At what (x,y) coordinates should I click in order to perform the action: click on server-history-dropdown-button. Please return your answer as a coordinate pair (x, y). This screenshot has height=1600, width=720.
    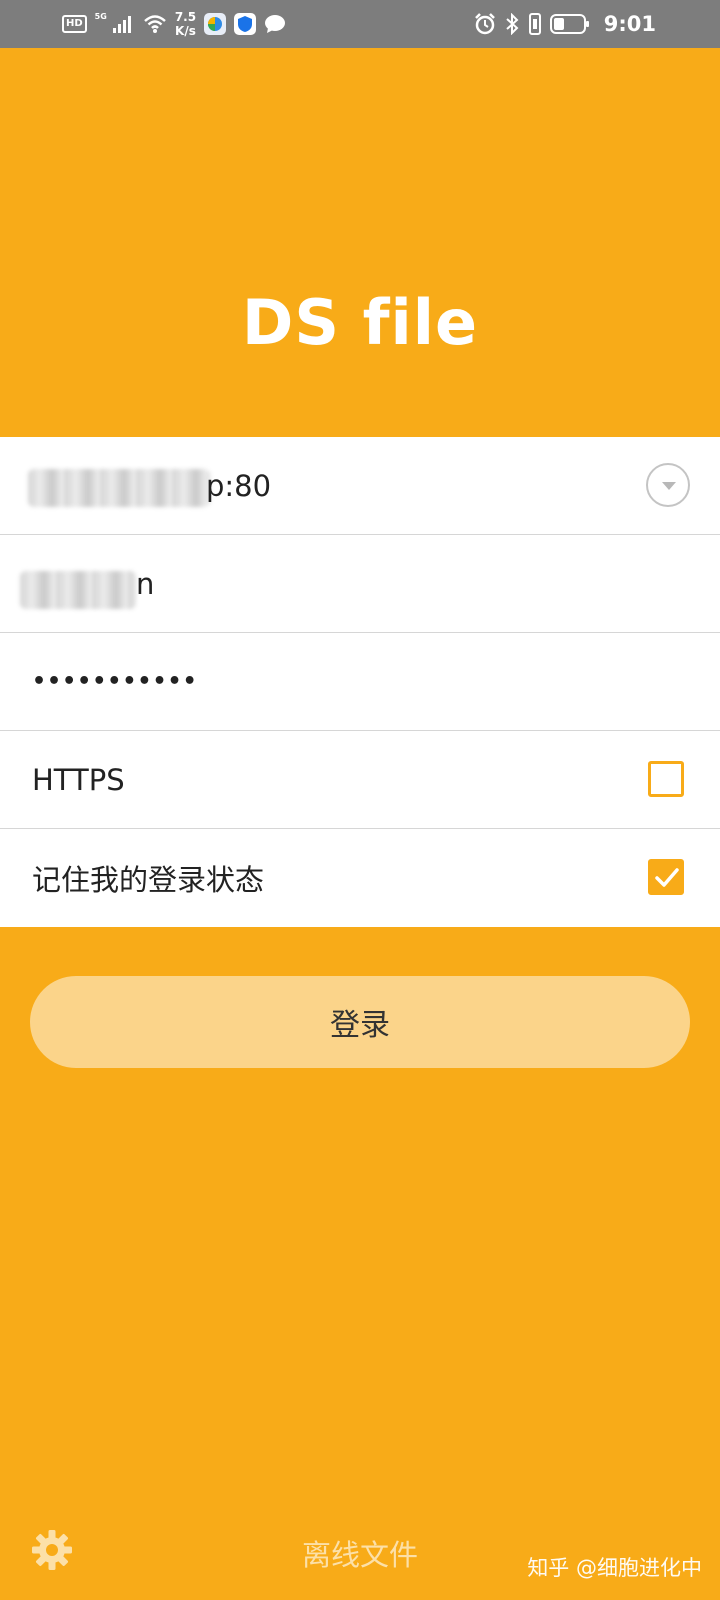
    Looking at the image, I should click on (668, 485).